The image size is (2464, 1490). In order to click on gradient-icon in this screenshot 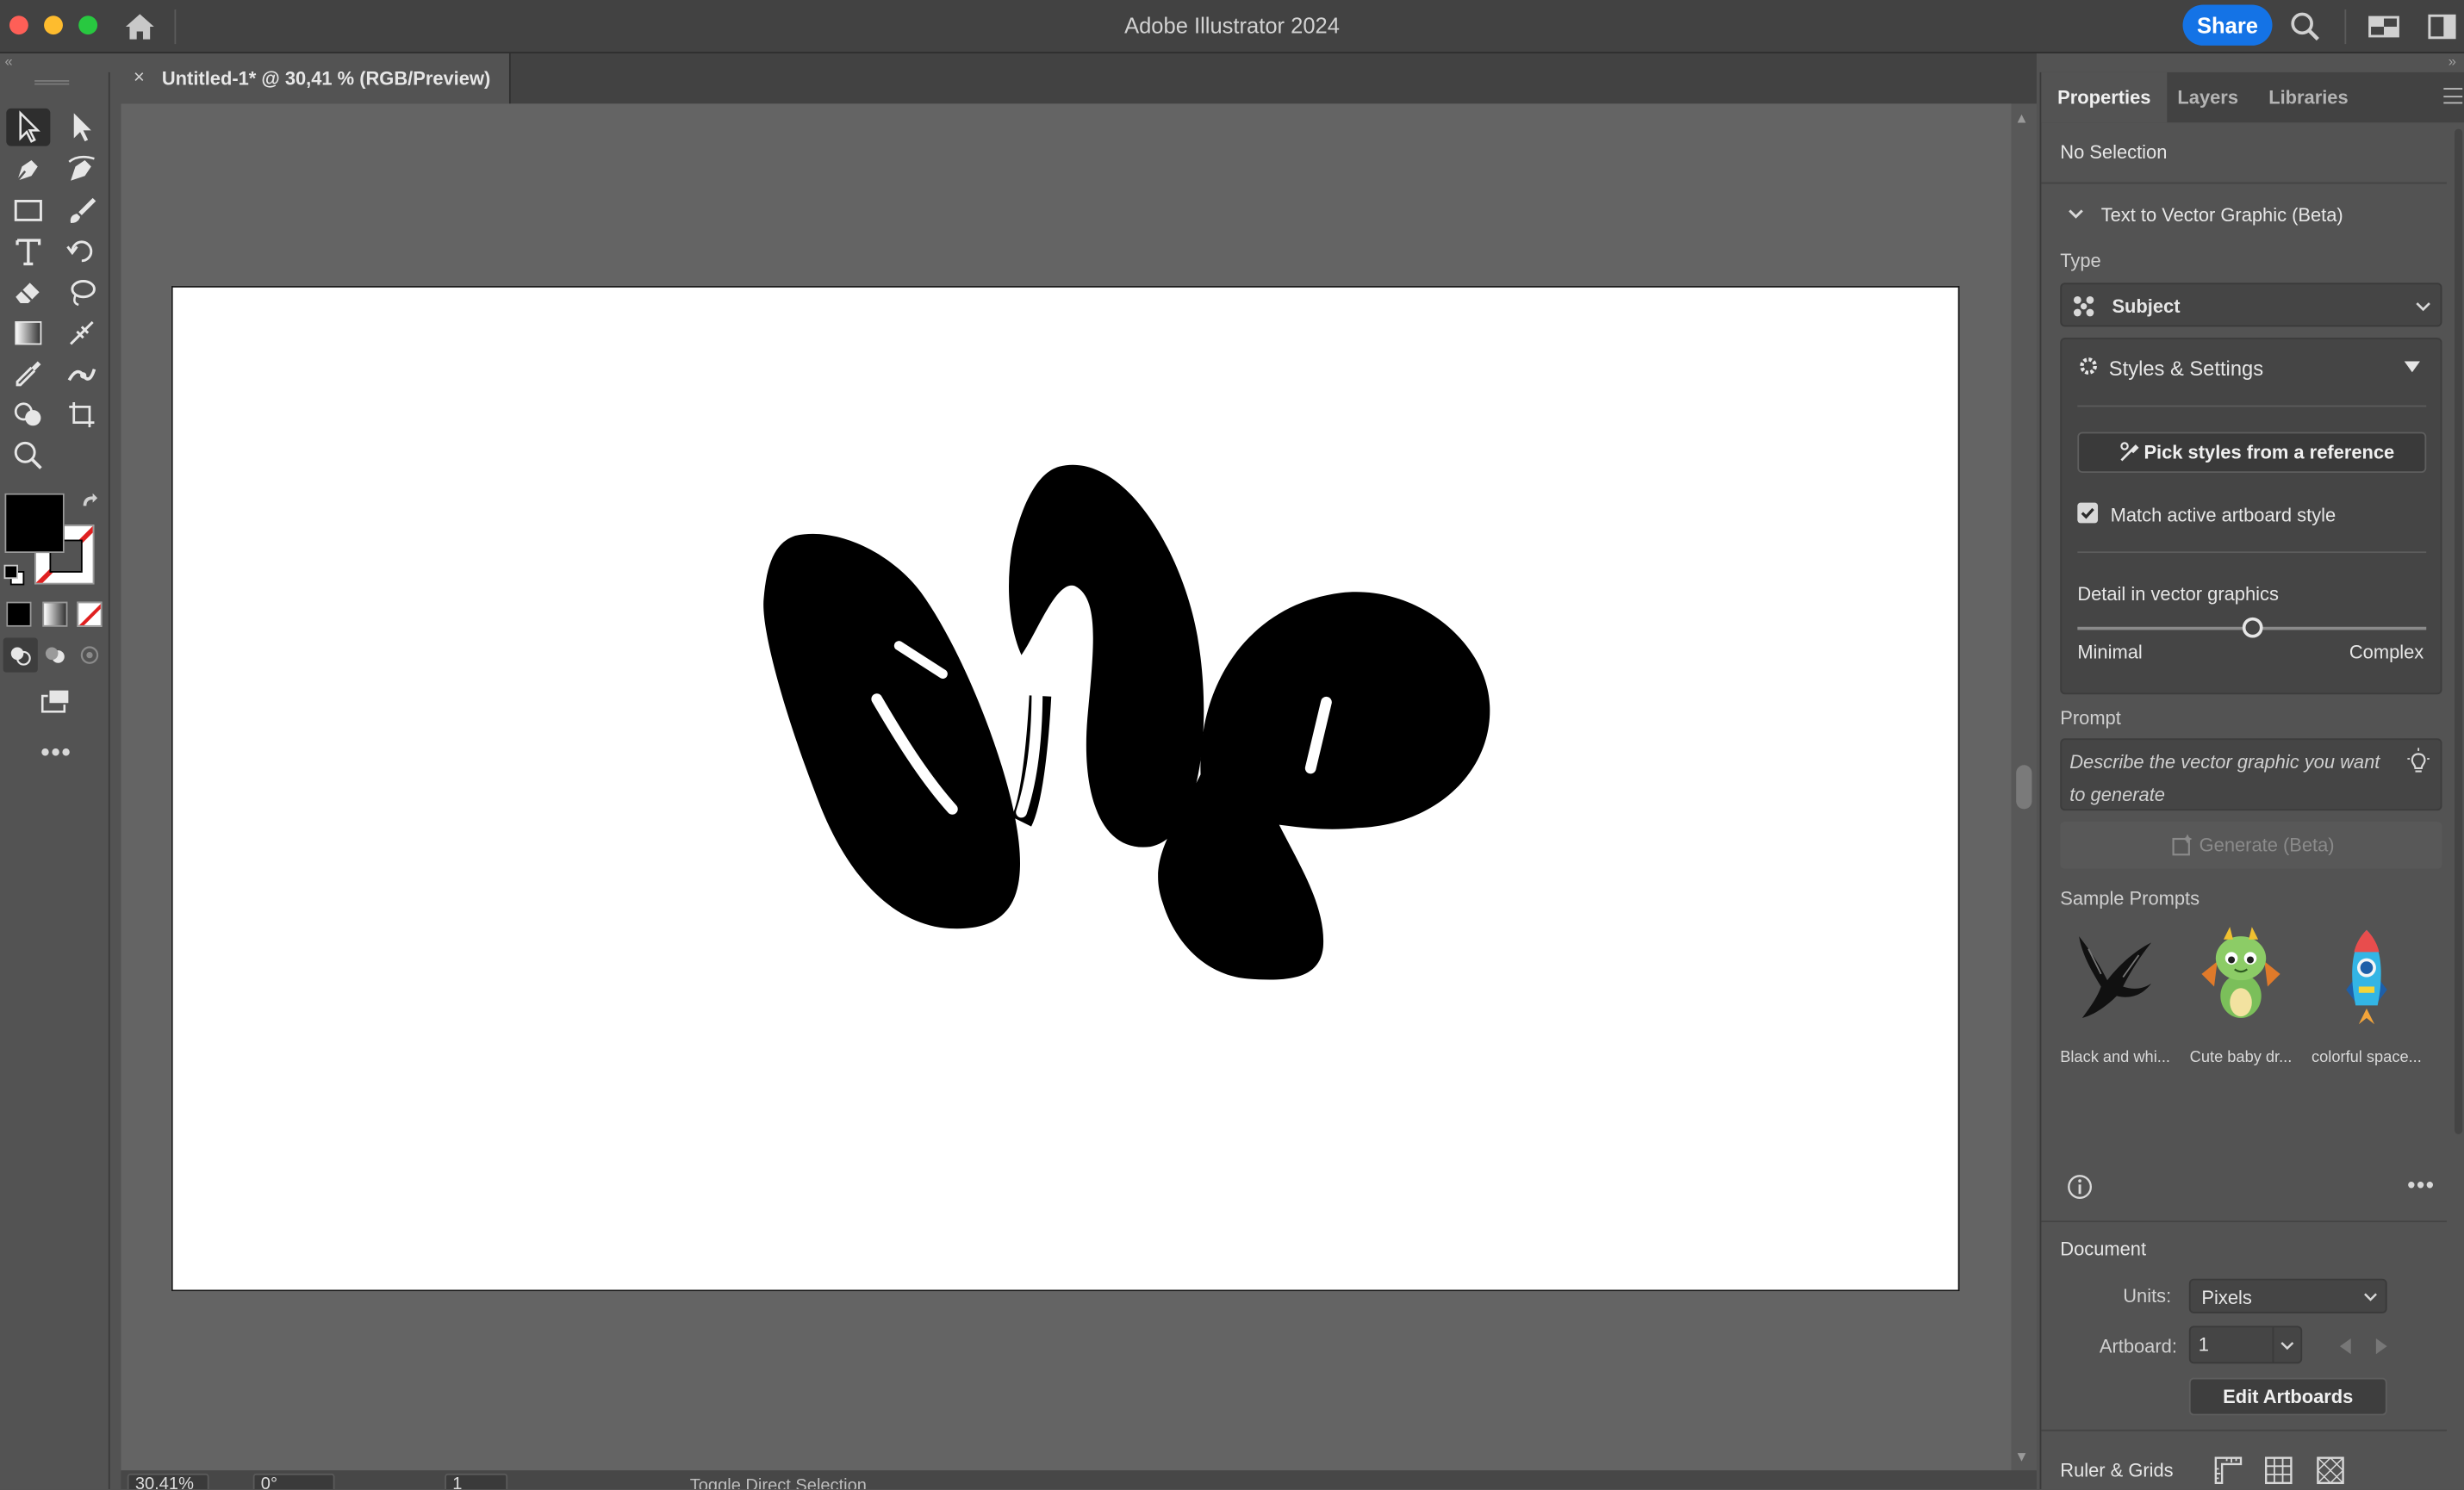, I will do `click(29, 333)`.